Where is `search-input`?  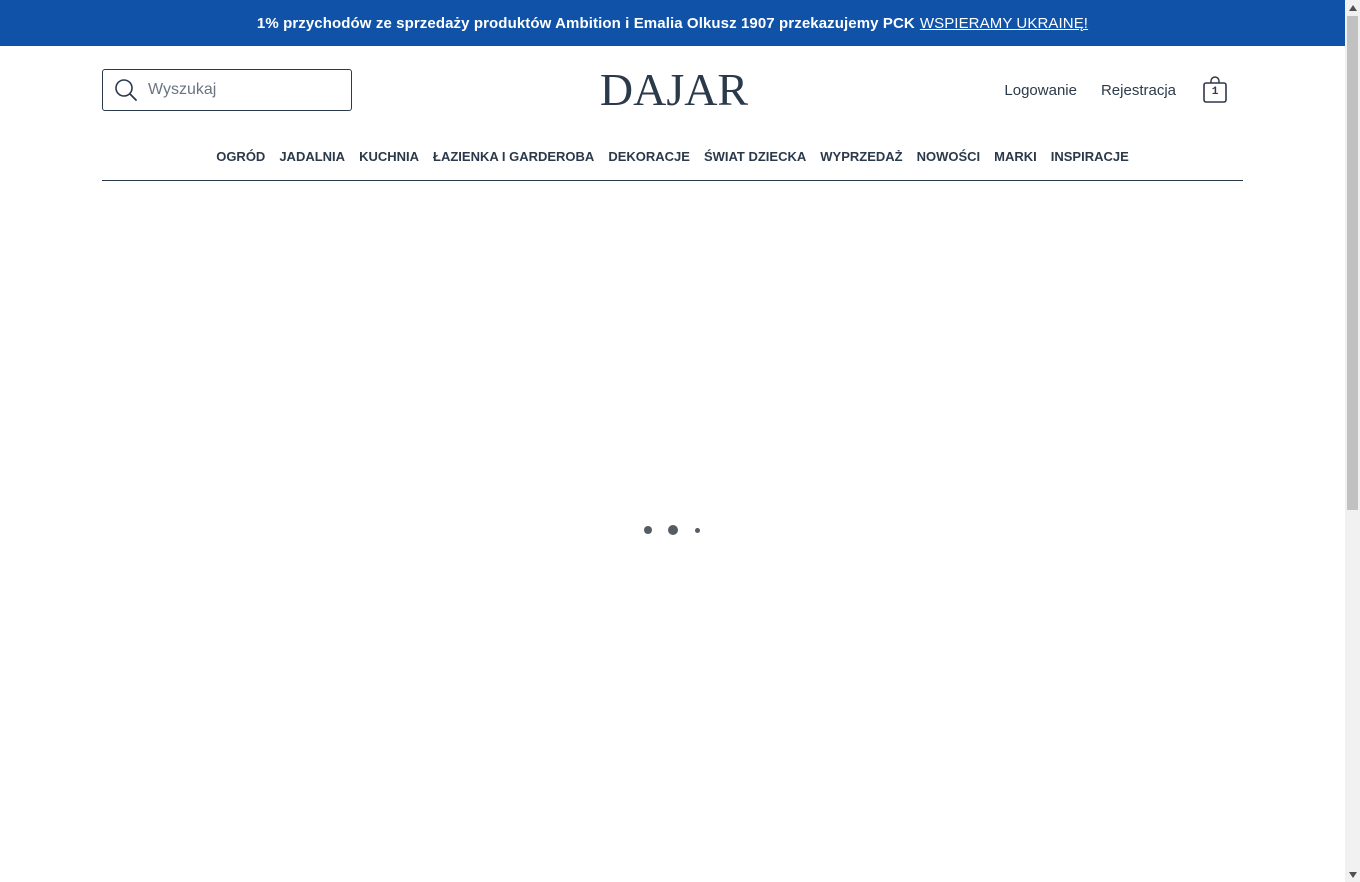 search-input is located at coordinates (243, 90).